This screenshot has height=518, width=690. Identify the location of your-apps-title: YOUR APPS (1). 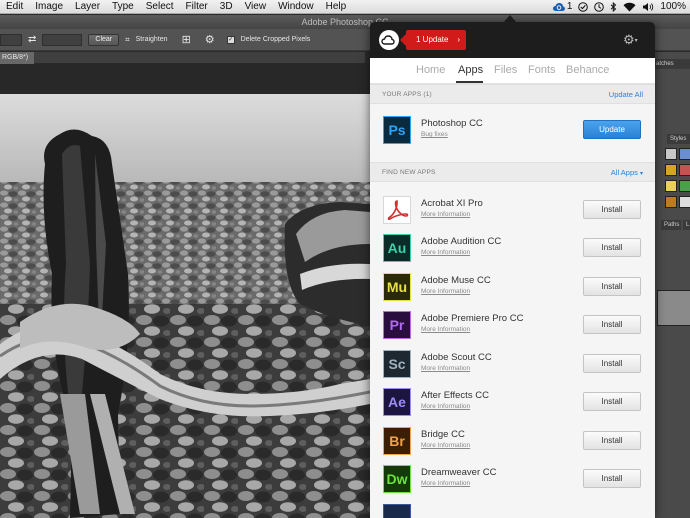
(407, 94).